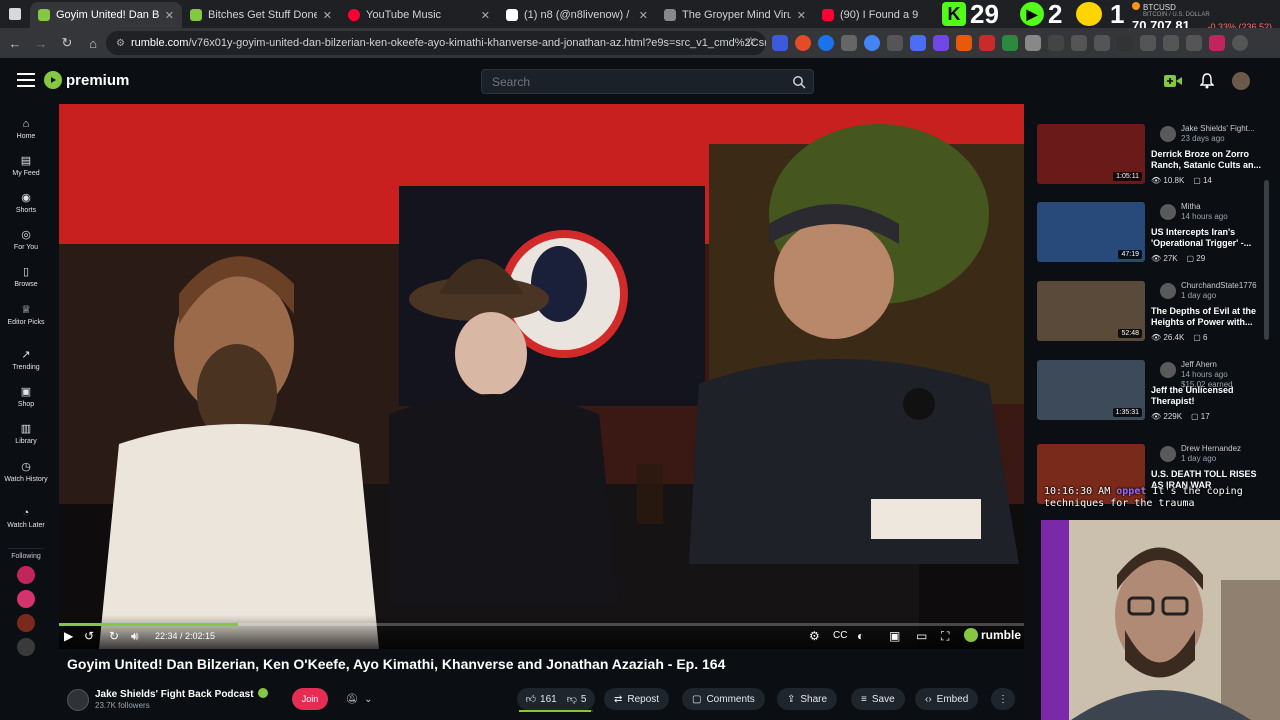 This screenshot has width=1280, height=720. What do you see at coordinates (359, 699) in the screenshot?
I see `notification-settings-button: 🔕︎ ⌄` at bounding box center [359, 699].